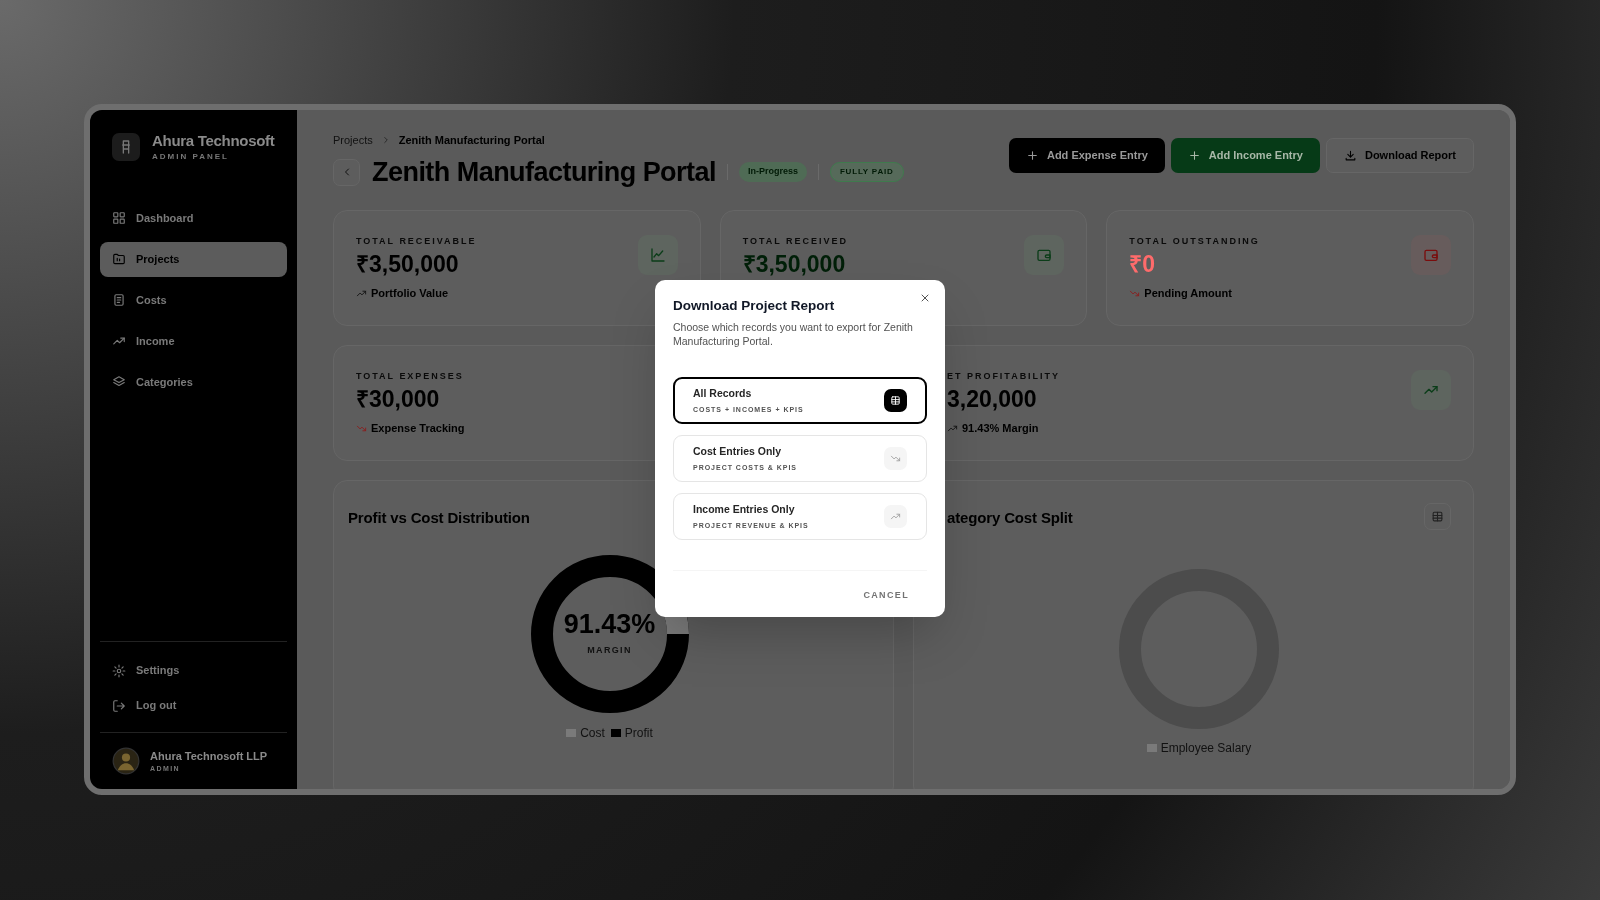 The height and width of the screenshot is (900, 1600). What do you see at coordinates (209, 756) in the screenshot?
I see `user-name: Ahura Technosoft LLP` at bounding box center [209, 756].